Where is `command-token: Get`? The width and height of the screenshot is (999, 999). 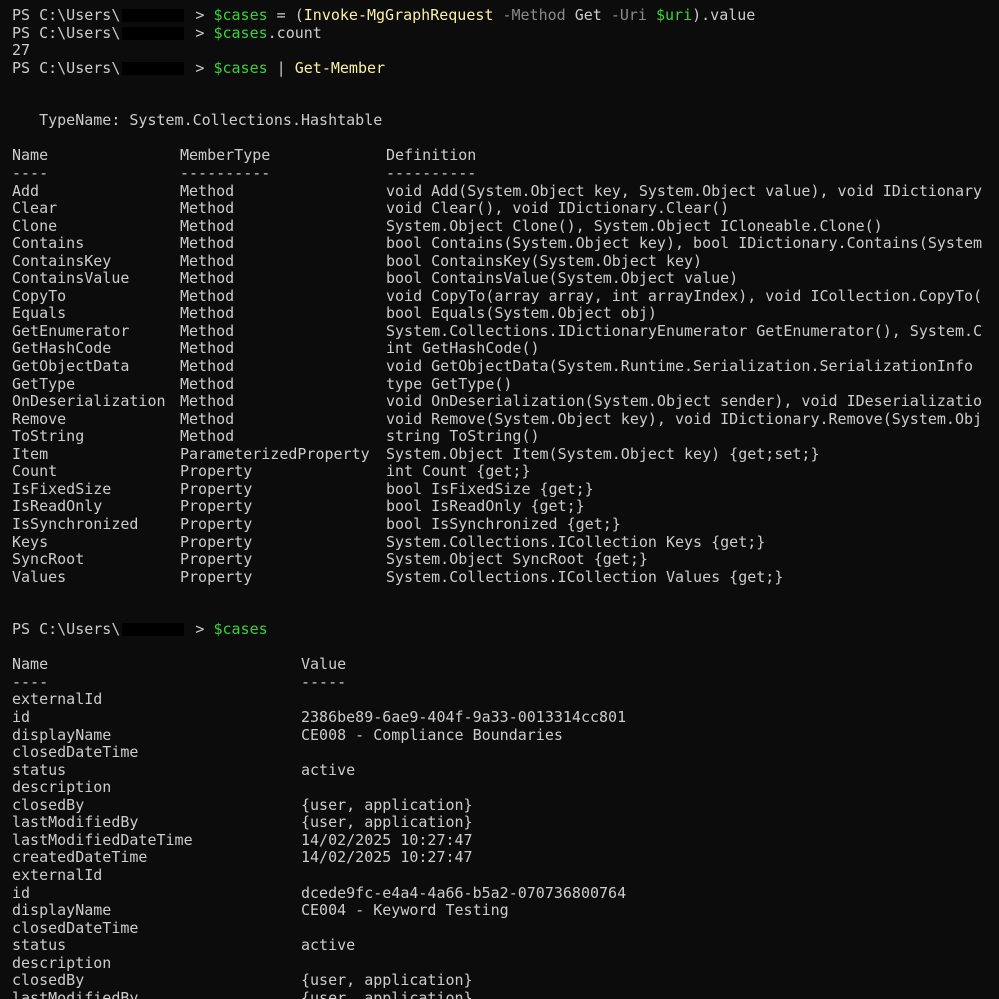
command-token: Get is located at coordinates (583, 15).